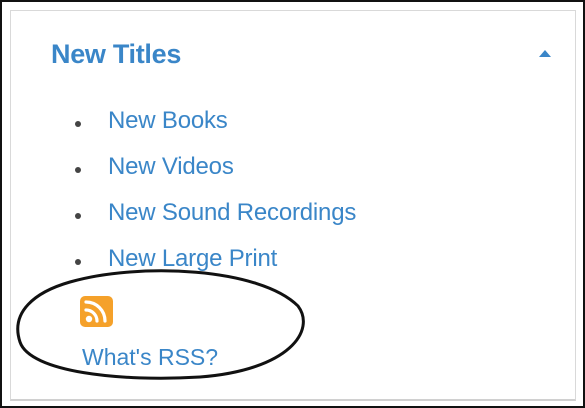 The width and height of the screenshot is (585, 408). I want to click on new-sound-recordings-link: New Sound Recordings, so click(232, 213).